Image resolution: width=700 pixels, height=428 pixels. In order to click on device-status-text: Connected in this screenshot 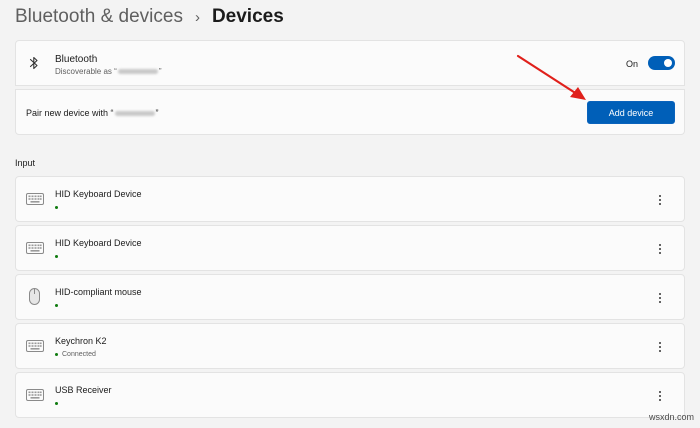, I will do `click(79, 354)`.